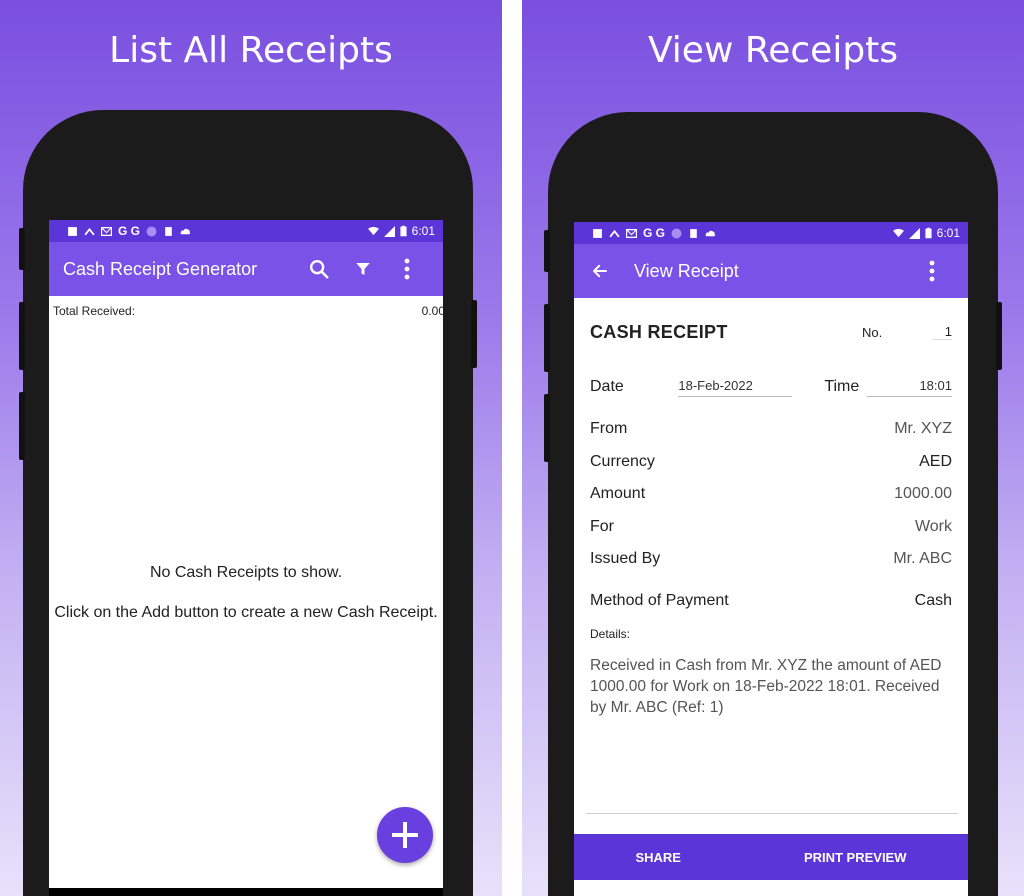 The width and height of the screenshot is (1024, 896). I want to click on field-label: Currency, so click(622, 461).